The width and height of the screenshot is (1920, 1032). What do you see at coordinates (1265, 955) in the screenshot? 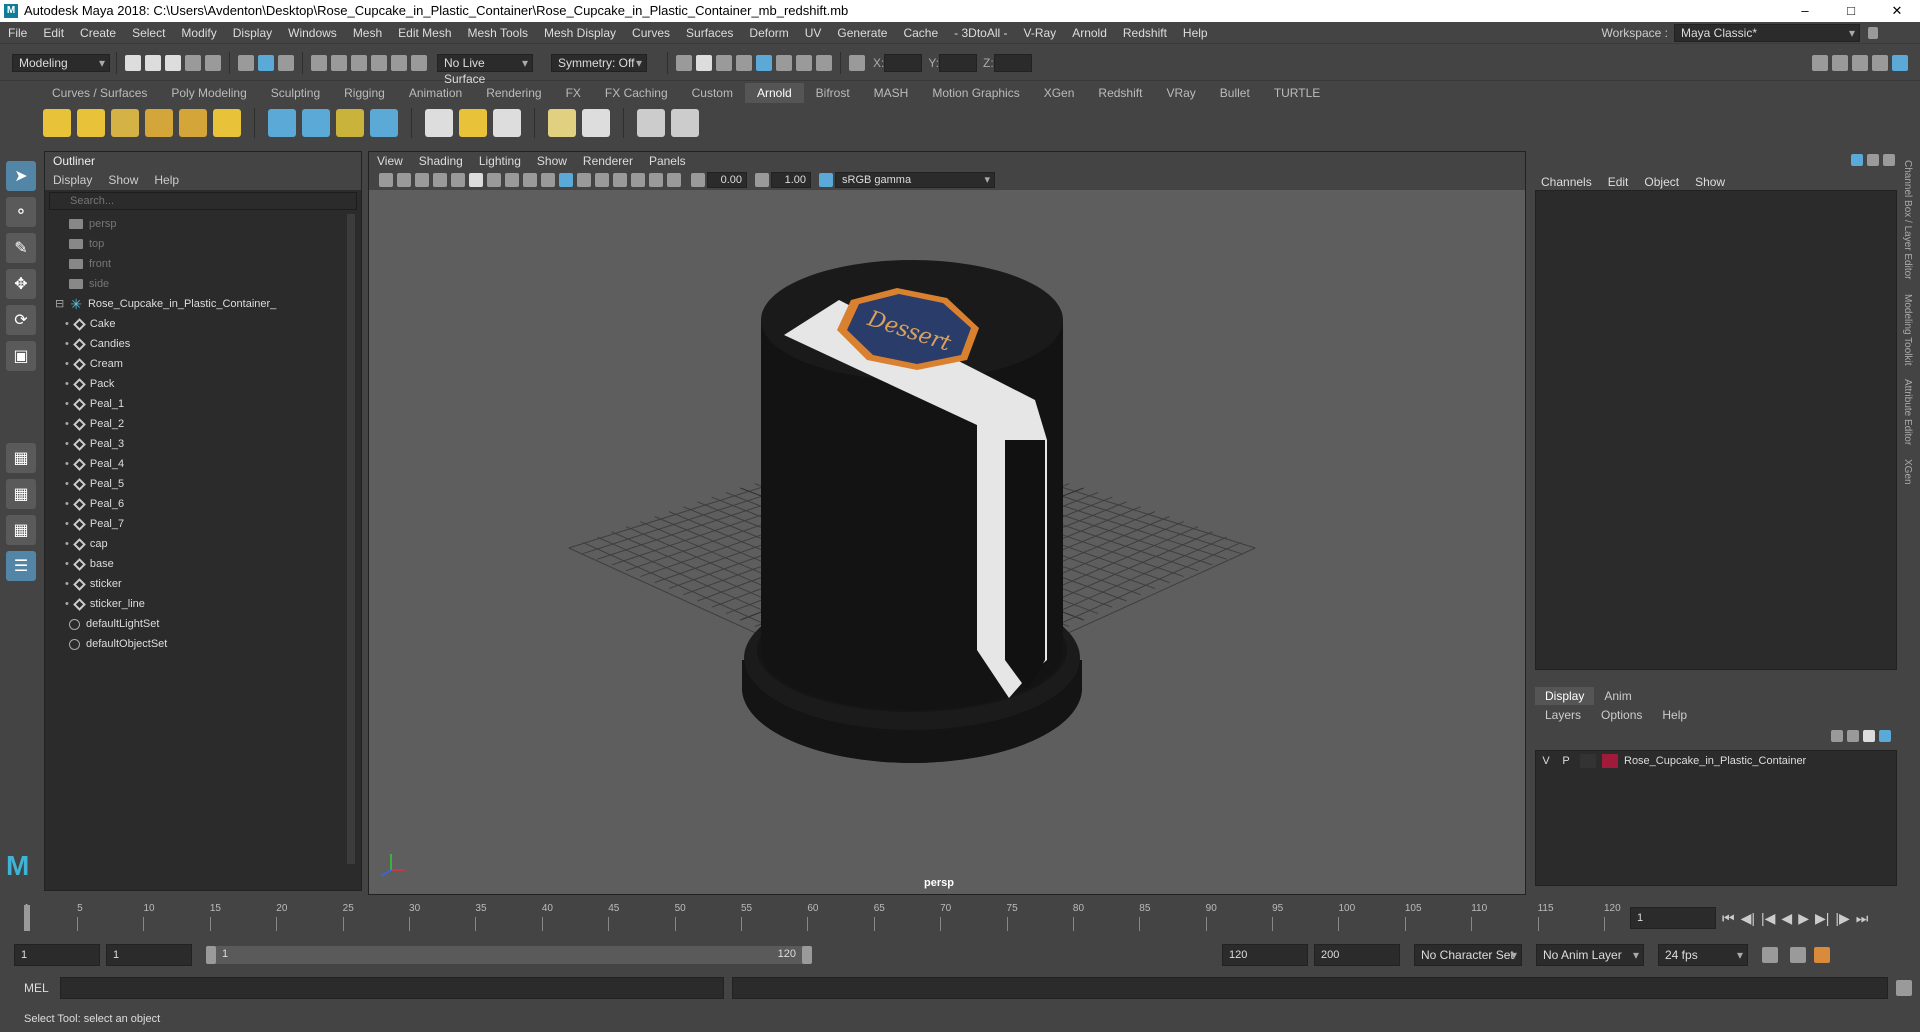
I see `playback-end-field: 120` at bounding box center [1265, 955].